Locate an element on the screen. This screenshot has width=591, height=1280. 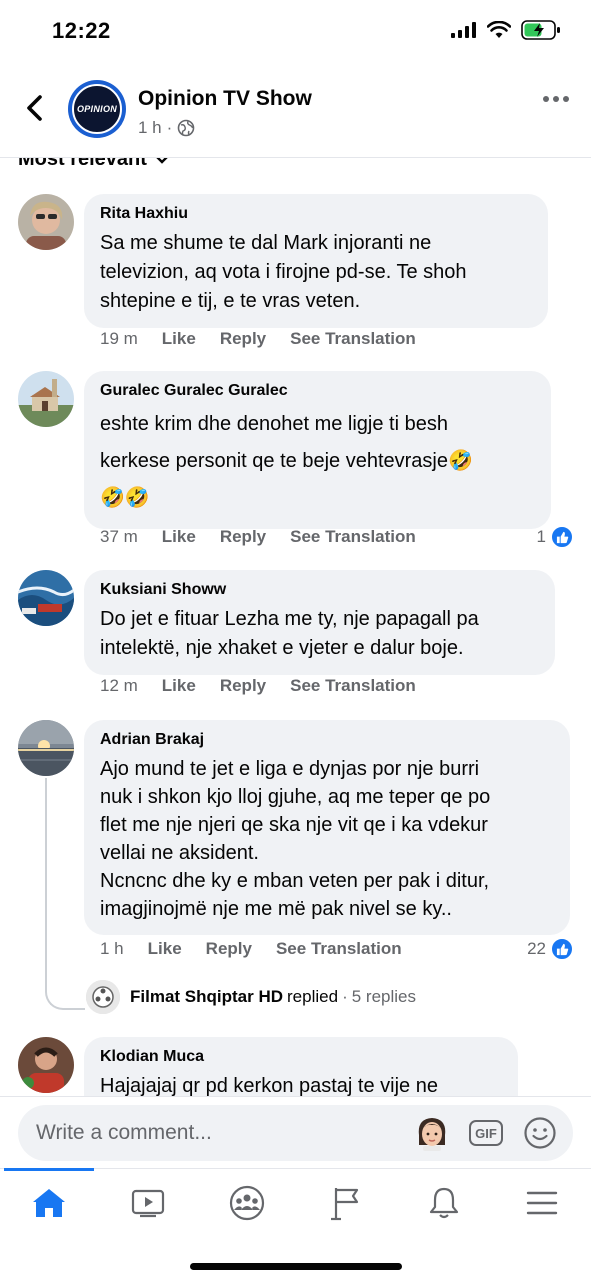
comment-input: Write a comment... GIF is located at coordinates (295, 1133).